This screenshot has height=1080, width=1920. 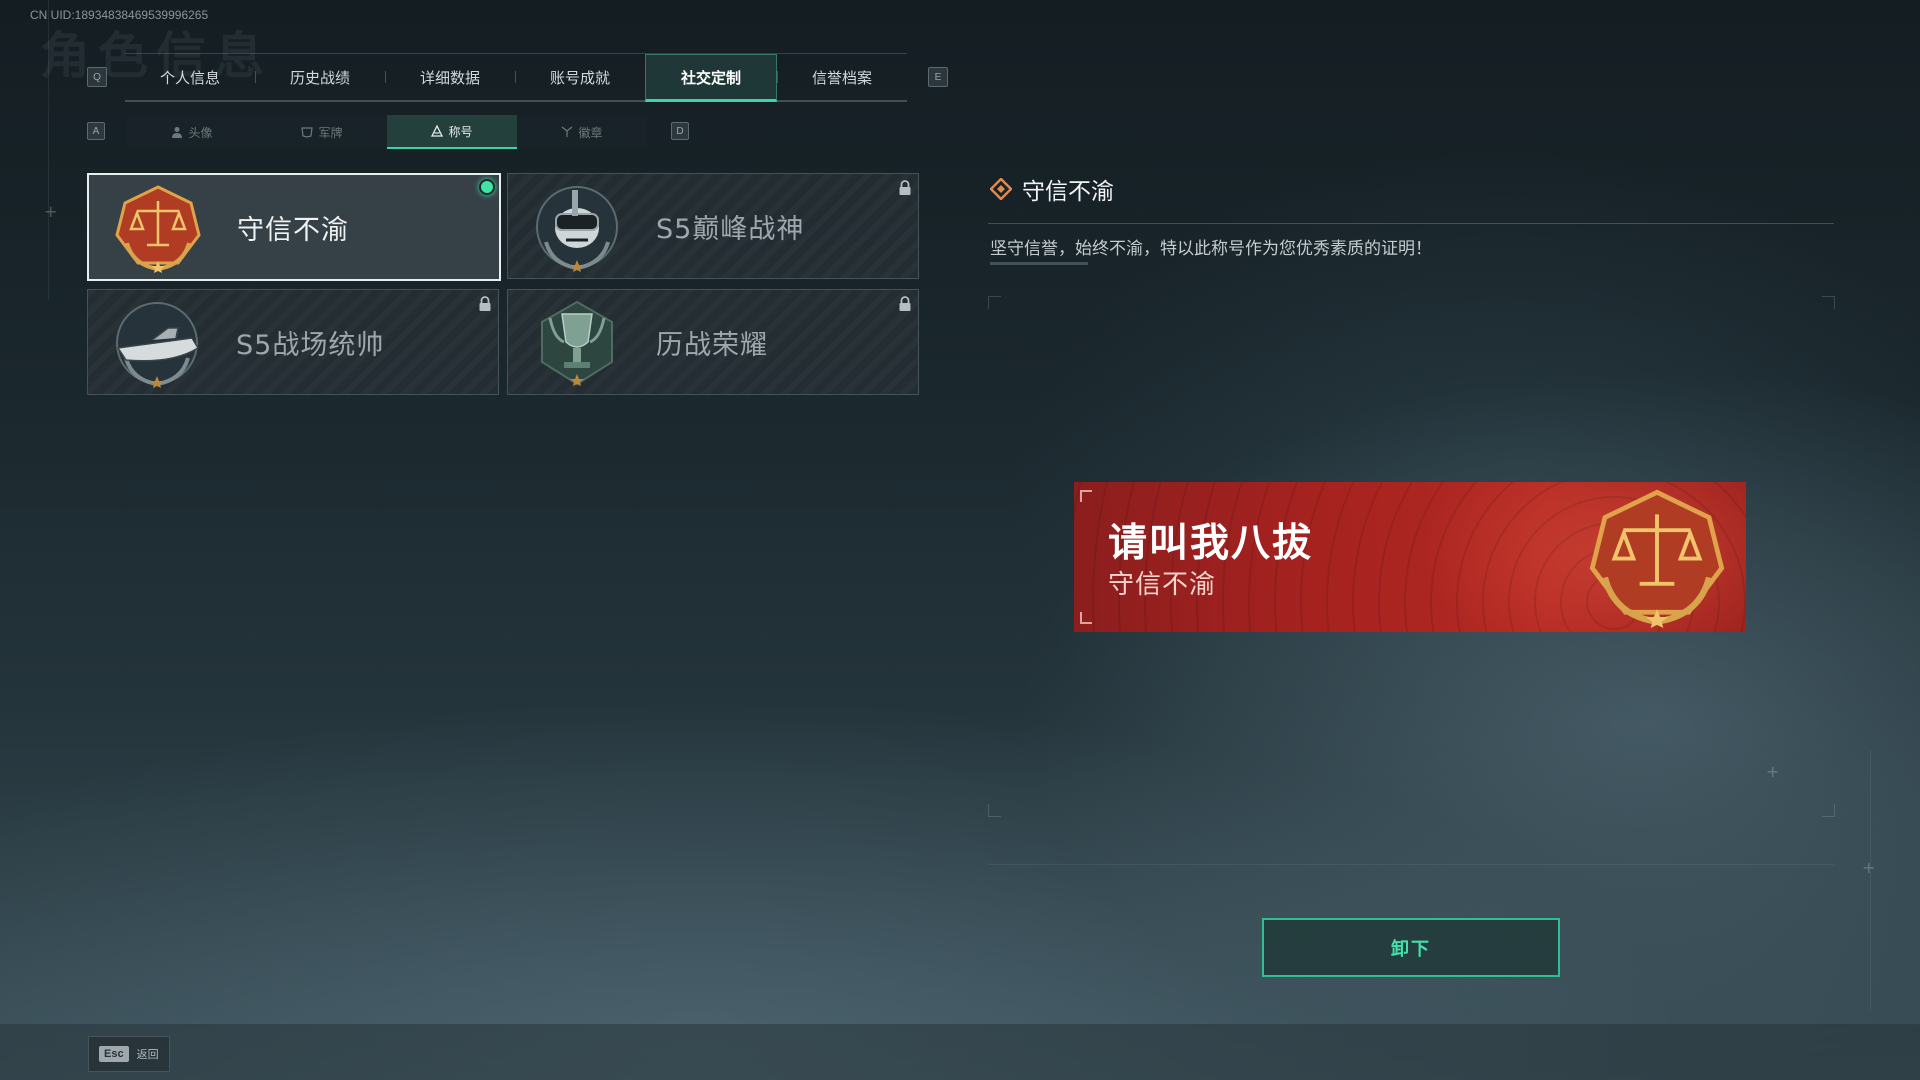 I want to click on subtab-badge: 徽章, so click(x=582, y=132).